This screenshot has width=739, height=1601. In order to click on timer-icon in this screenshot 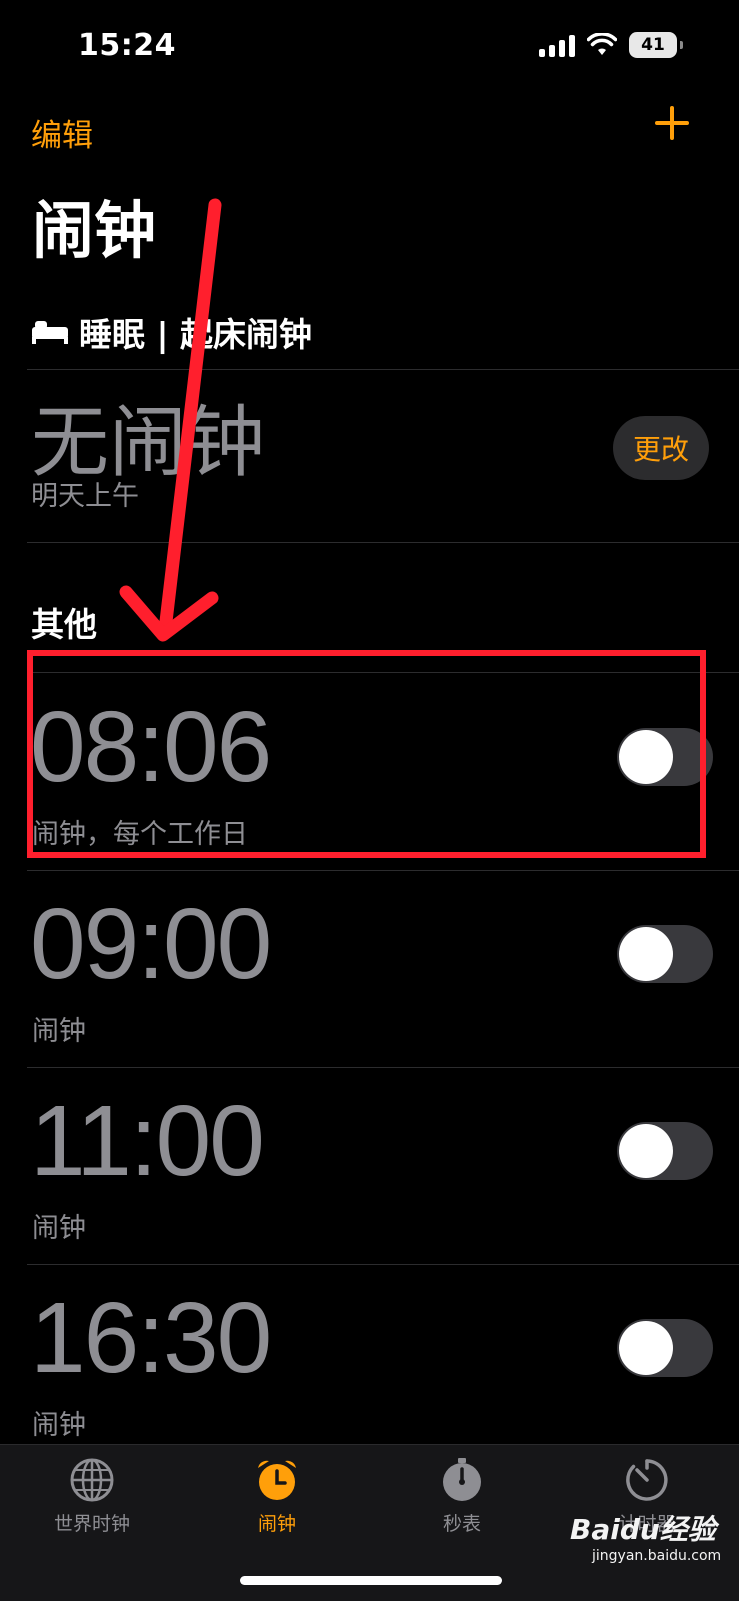, I will do `click(647, 1480)`.